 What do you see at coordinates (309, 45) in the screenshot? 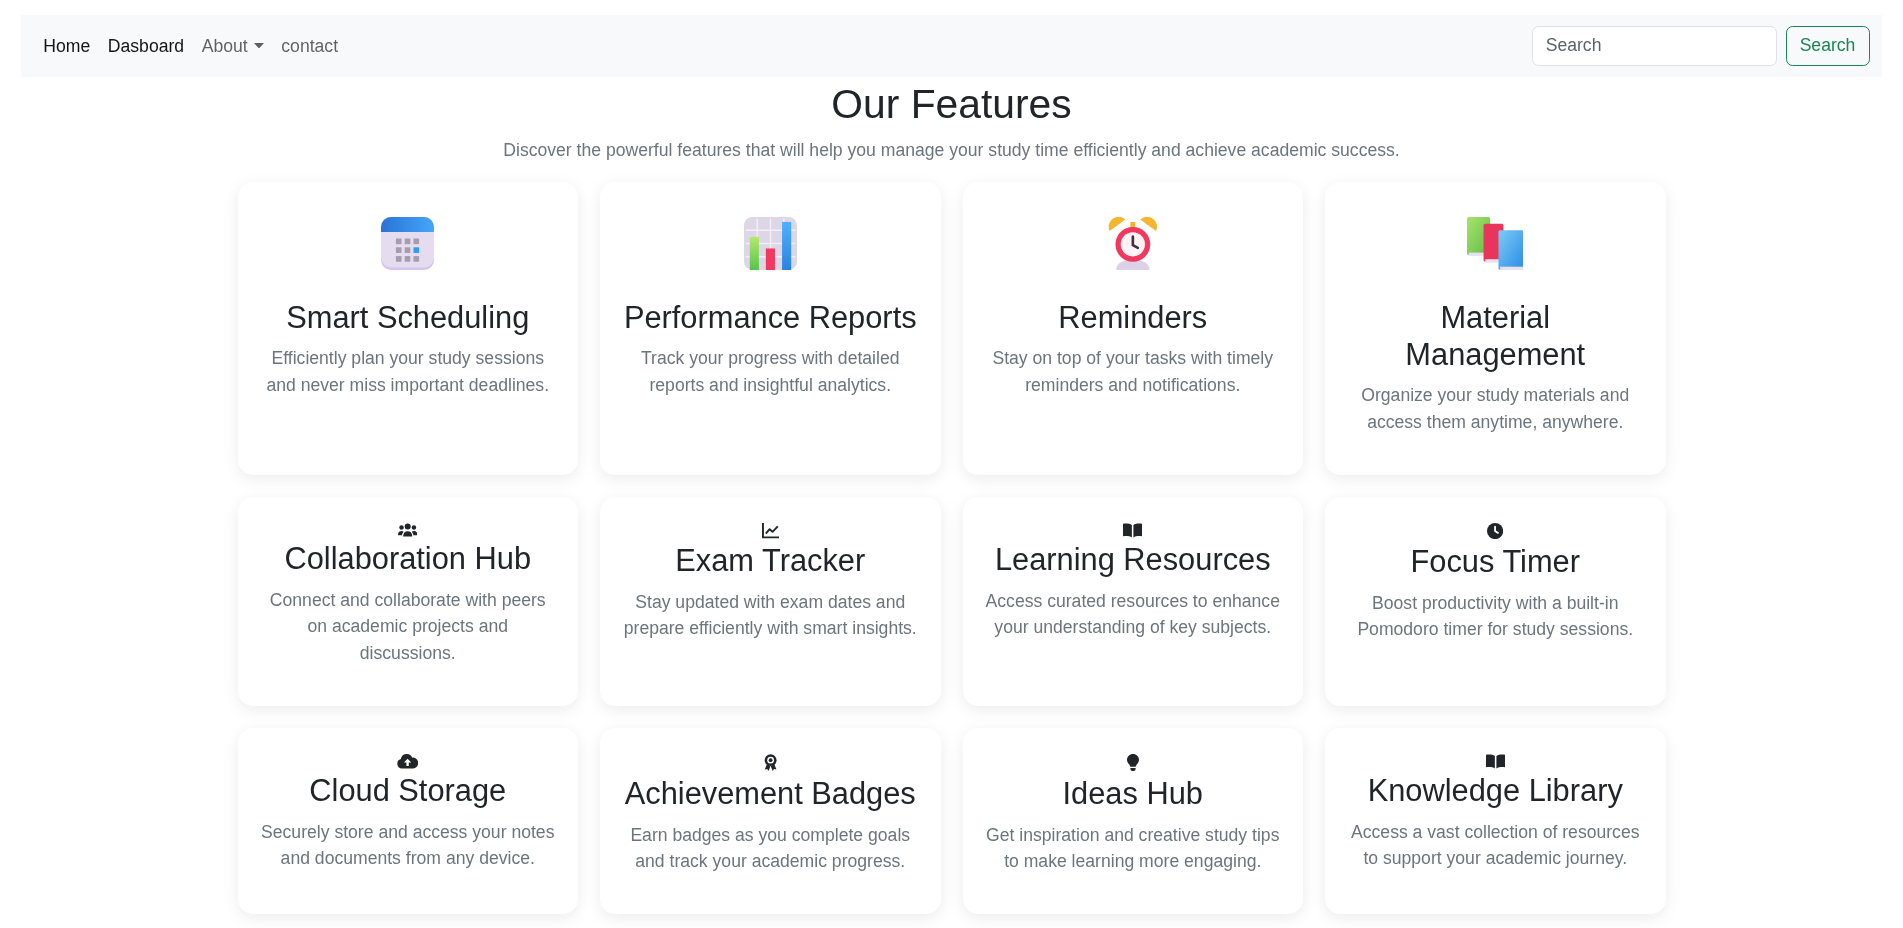
I see `nav-link: contact` at bounding box center [309, 45].